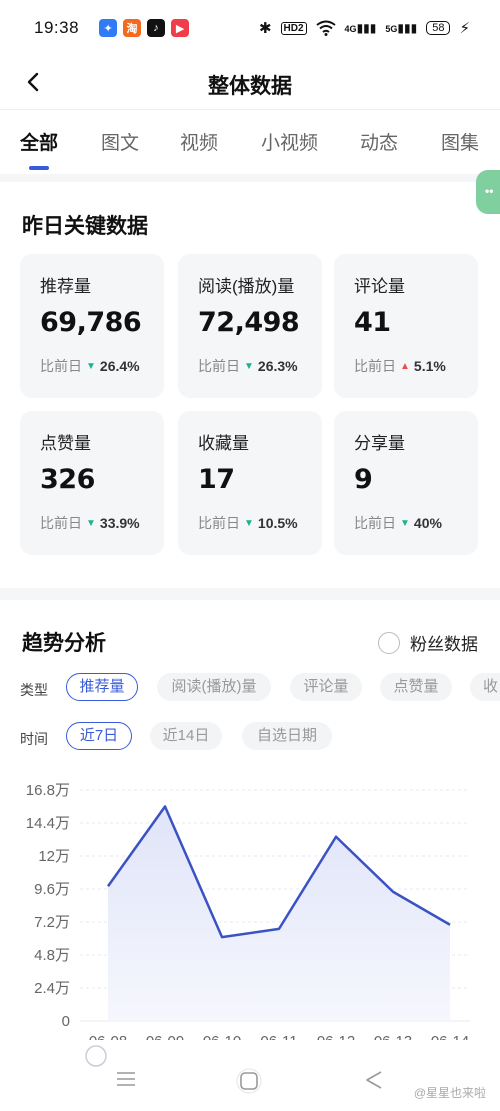 Image resolution: width=500 pixels, height=1111 pixels. I want to click on stat-value: 72,498, so click(249, 322).